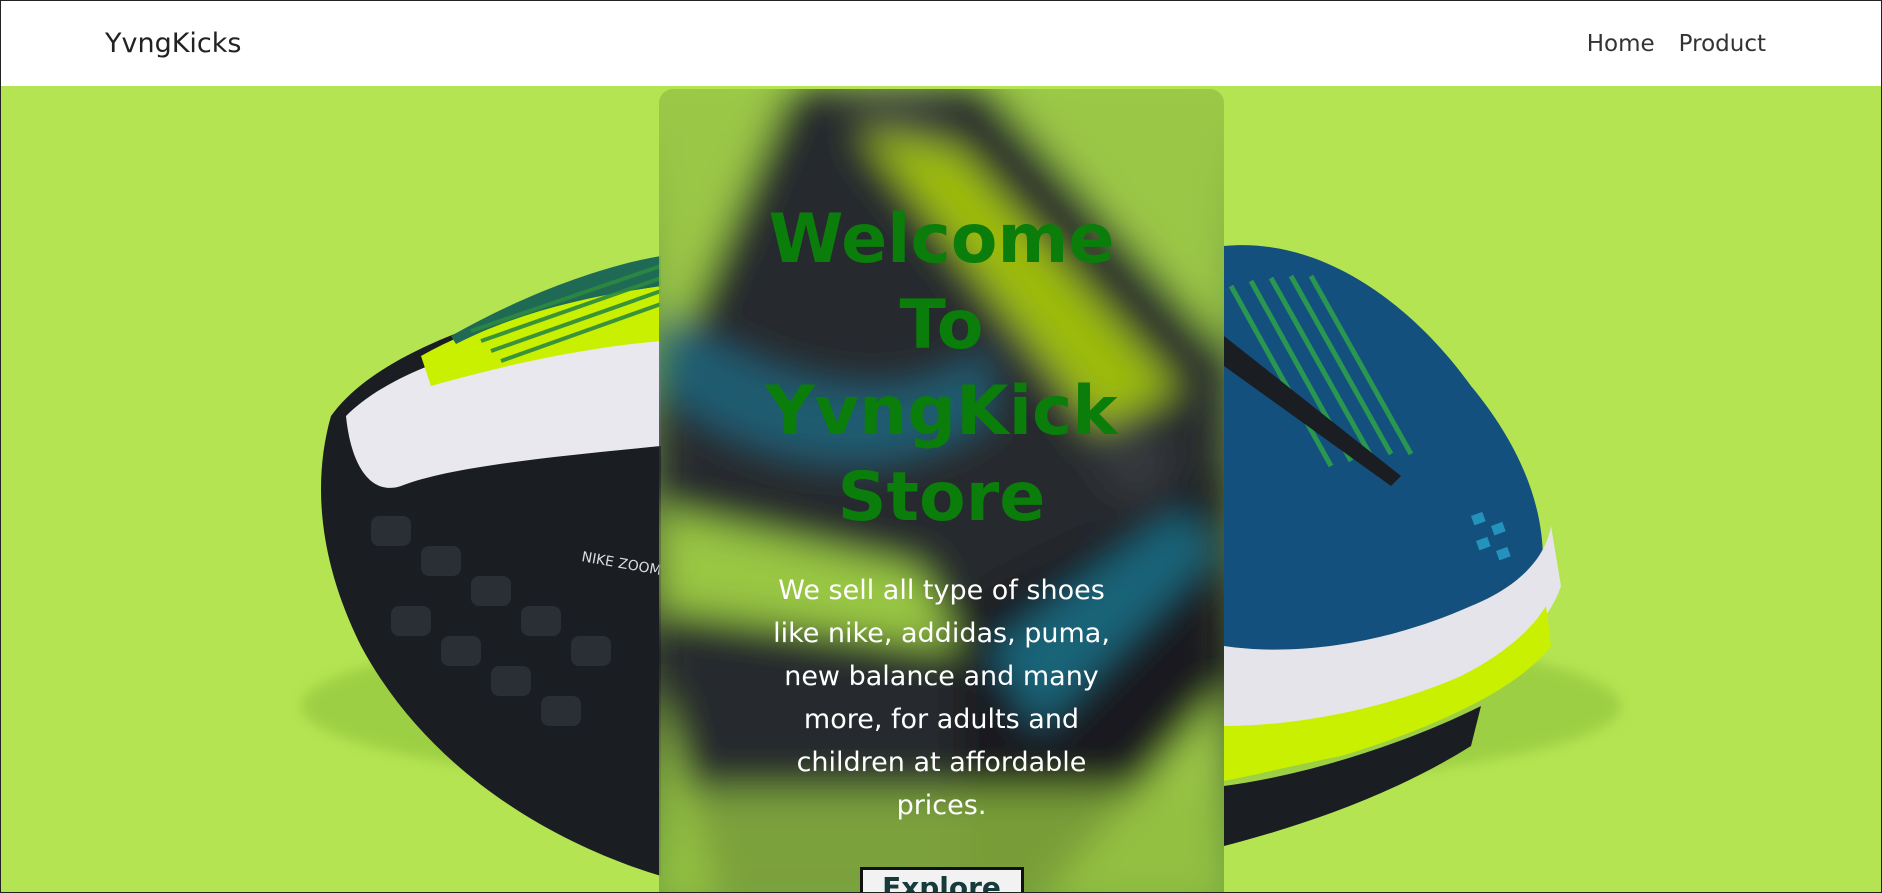 This screenshot has width=1882, height=893. I want to click on nav-link-product: Product, so click(1722, 44).